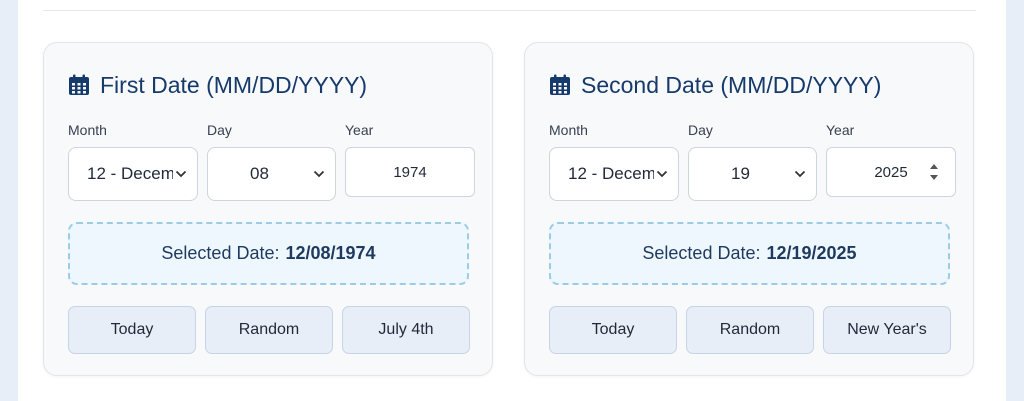 This screenshot has height=401, width=1024. What do you see at coordinates (613, 330) in the screenshot?
I see `second-today-button: Today` at bounding box center [613, 330].